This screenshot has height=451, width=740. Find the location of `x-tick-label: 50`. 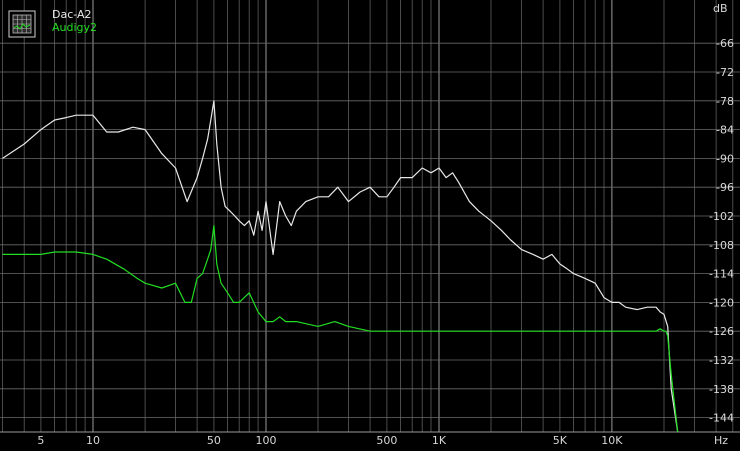

x-tick-label: 50 is located at coordinates (214, 440).